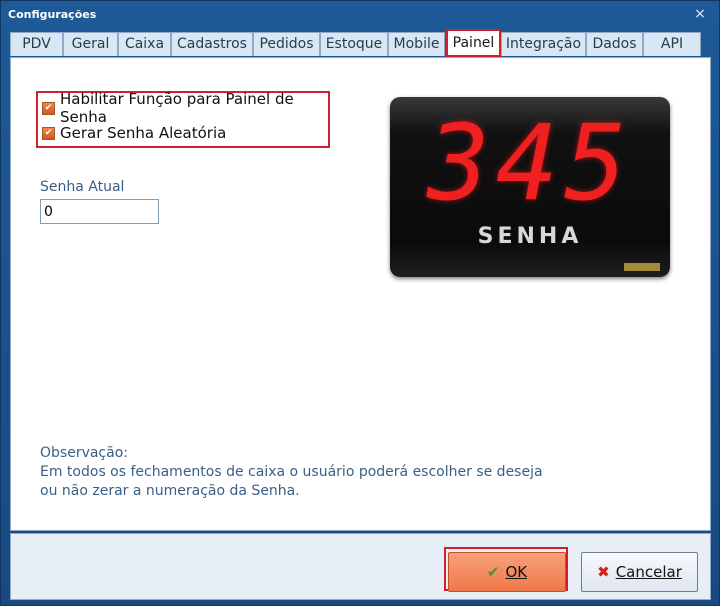  I want to click on title-bar: Configurações ×, so click(360, 15).